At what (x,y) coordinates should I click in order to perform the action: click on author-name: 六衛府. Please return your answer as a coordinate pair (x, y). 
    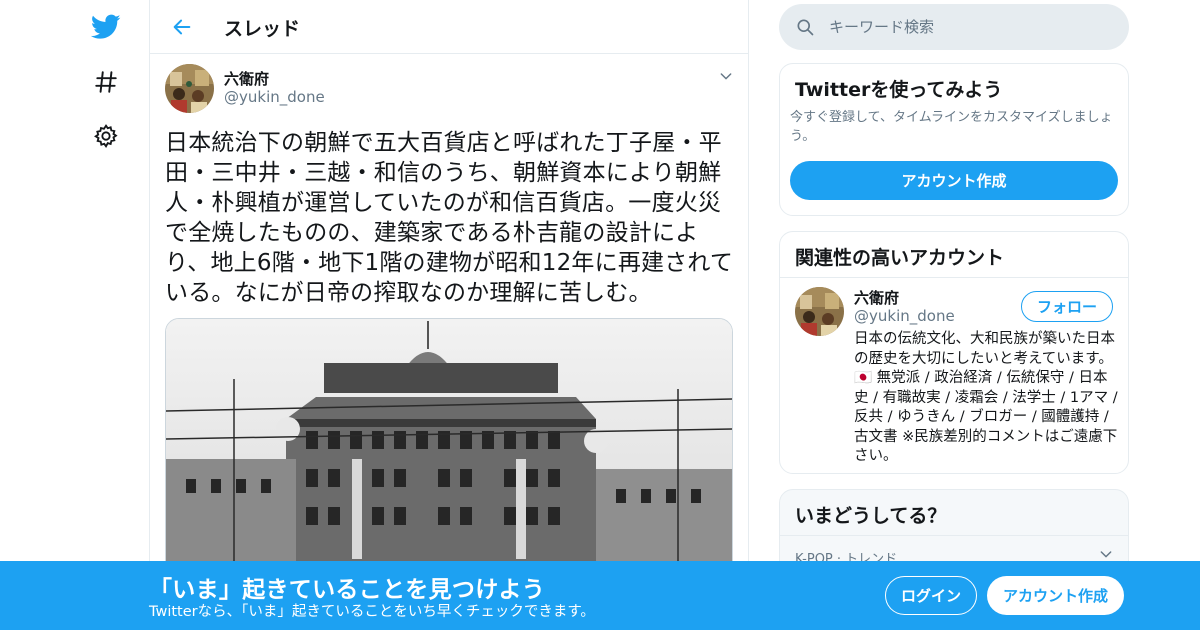
    Looking at the image, I should click on (246, 78).